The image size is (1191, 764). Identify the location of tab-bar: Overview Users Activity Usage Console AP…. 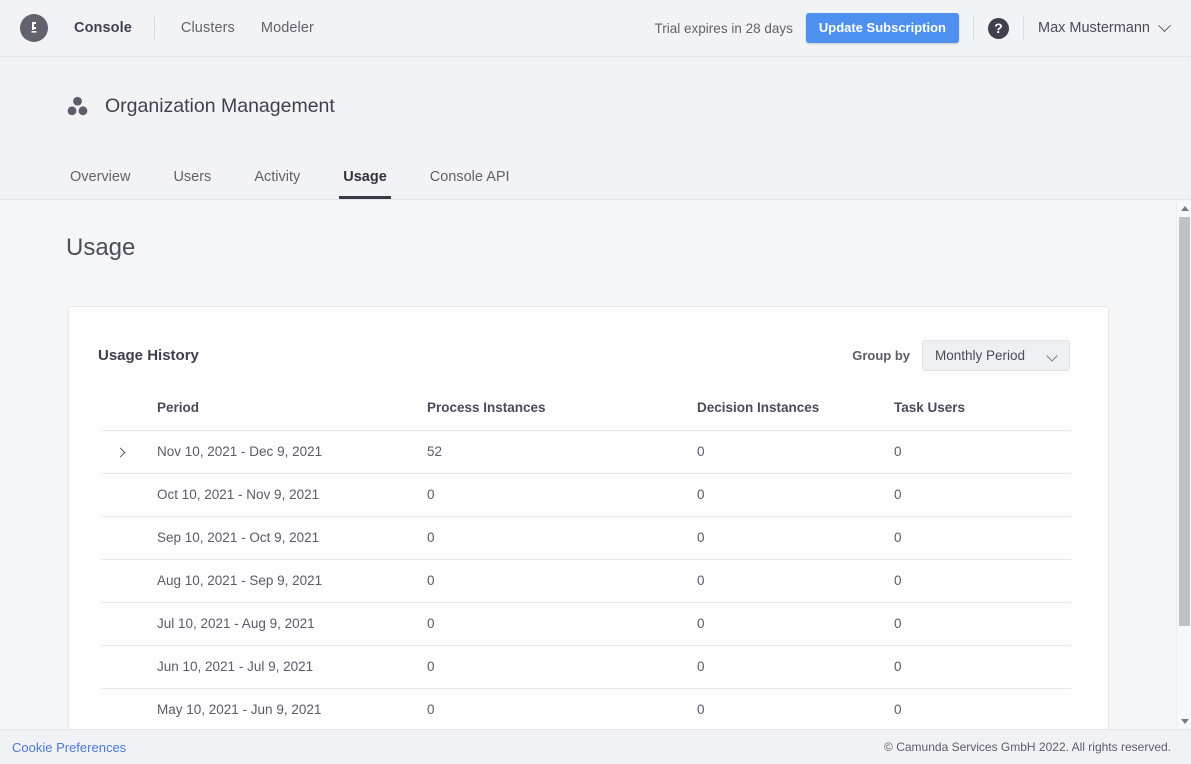
(307, 184).